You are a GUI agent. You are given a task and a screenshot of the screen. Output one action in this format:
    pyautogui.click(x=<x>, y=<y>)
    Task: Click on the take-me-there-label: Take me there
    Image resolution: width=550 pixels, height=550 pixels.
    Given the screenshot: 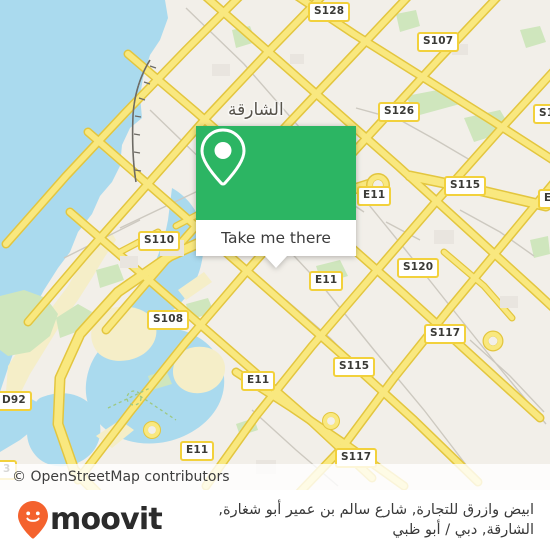 What is the action you would take?
    pyautogui.click(x=276, y=238)
    